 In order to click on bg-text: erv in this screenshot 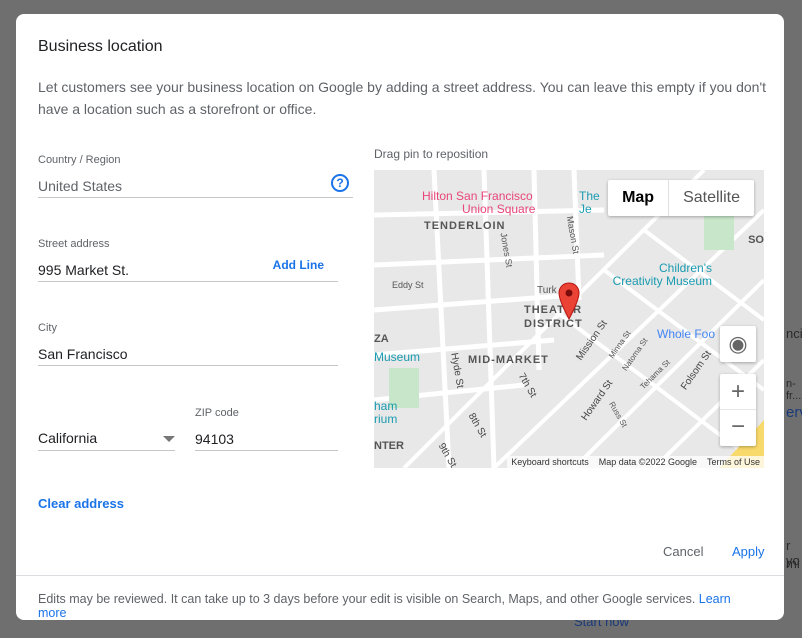, I will do `click(794, 412)`.